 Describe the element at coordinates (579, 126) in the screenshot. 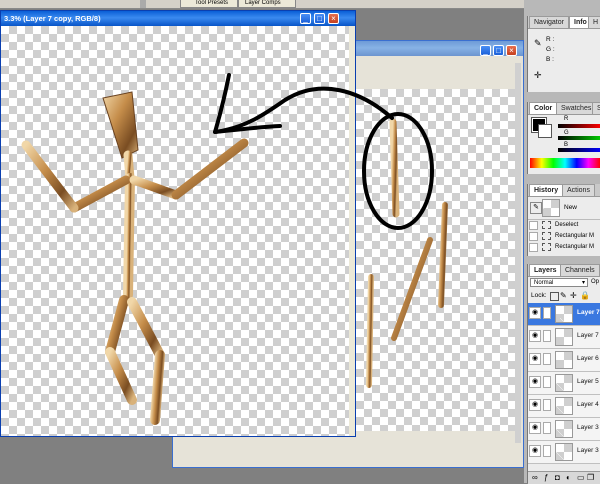

I see `slider-r` at that location.